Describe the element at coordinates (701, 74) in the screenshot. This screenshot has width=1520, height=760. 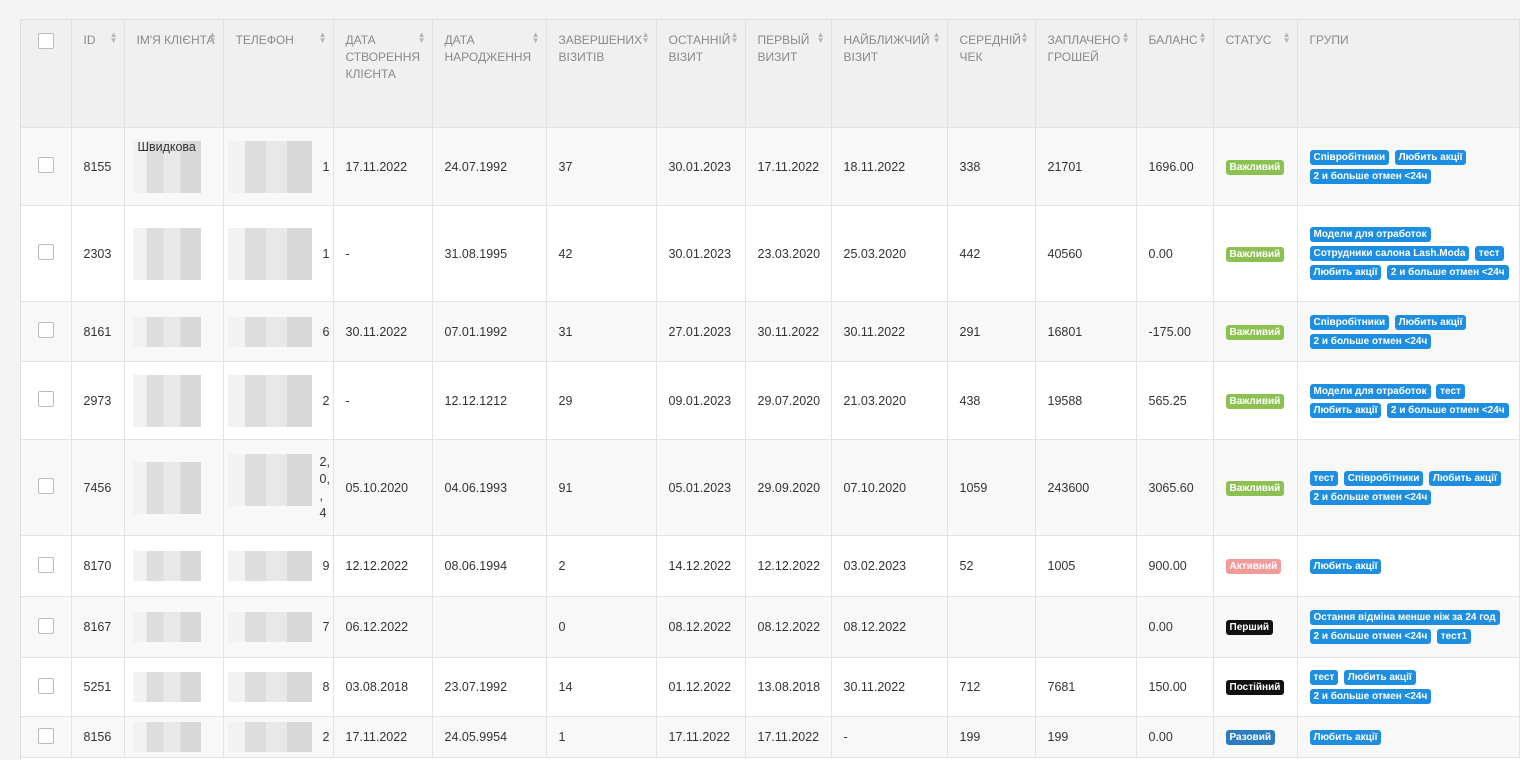
I see `column-header-last_visit: ОСТАННІЙ ВІЗИТ ▲ ▼` at that location.